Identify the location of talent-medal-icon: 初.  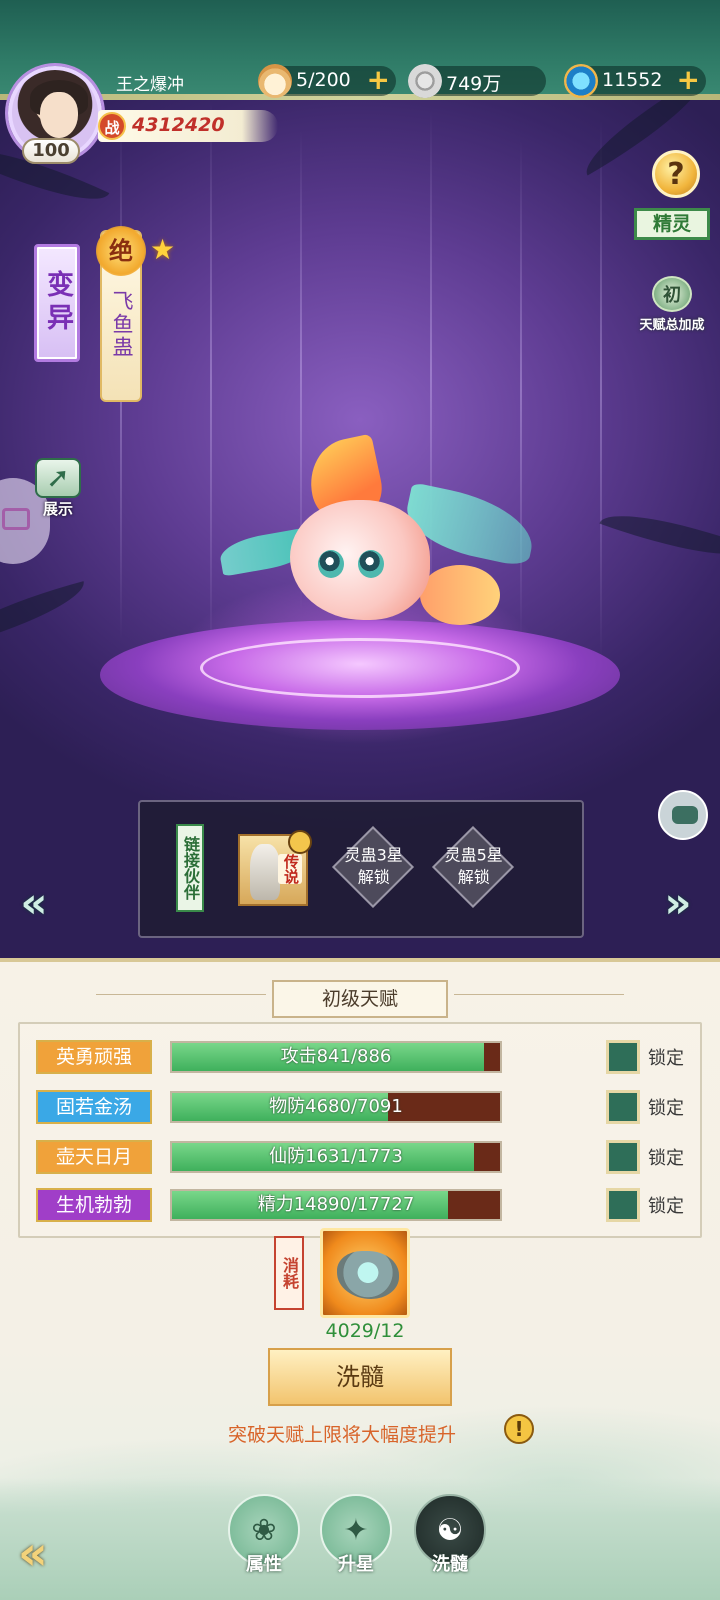
(672, 294).